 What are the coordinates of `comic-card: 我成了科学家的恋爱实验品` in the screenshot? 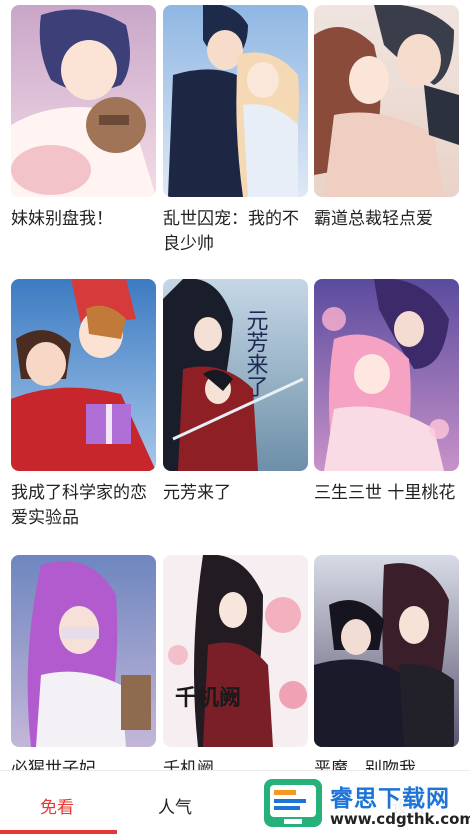 It's located at (83, 405).